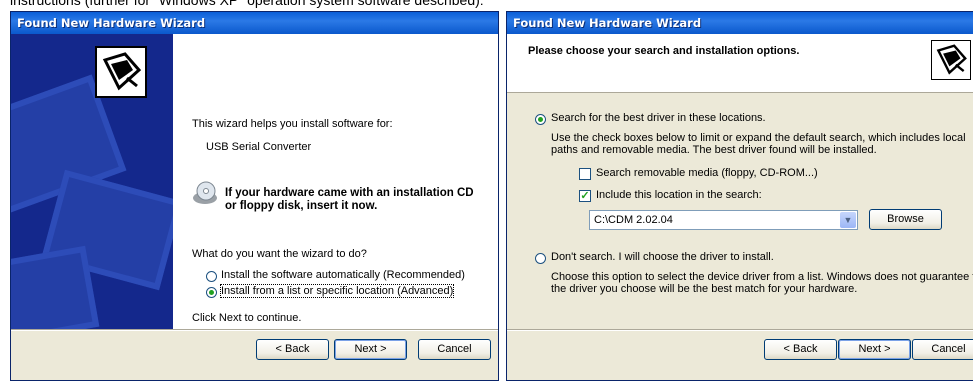 Image resolution: width=973 pixels, height=381 pixels. Describe the element at coordinates (585, 196) in the screenshot. I see `checkbox-include-location: ✓` at that location.